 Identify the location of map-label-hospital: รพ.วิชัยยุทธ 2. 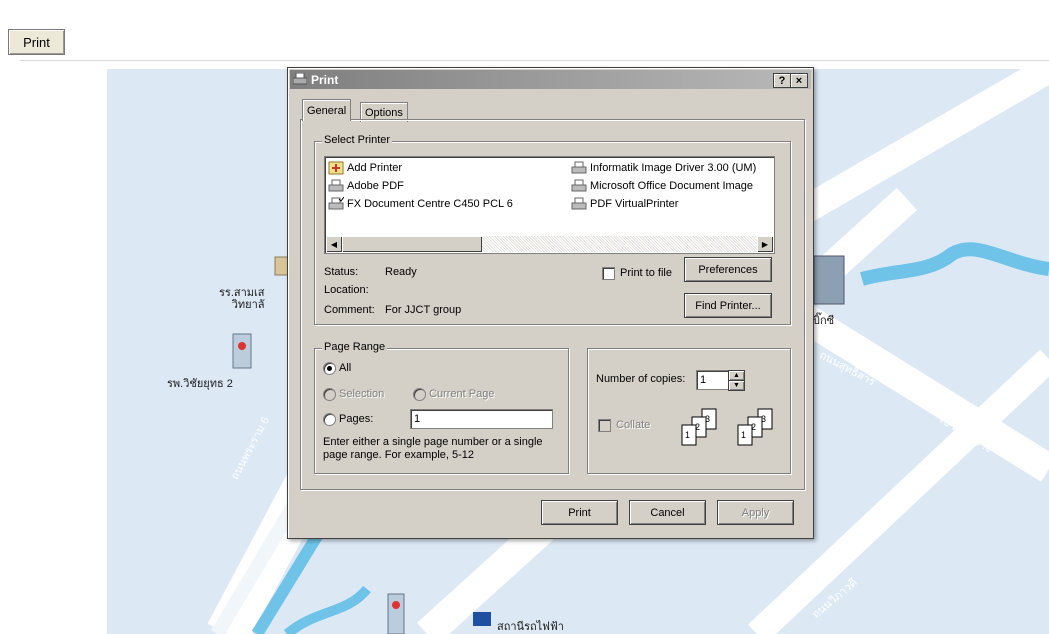
(200, 384).